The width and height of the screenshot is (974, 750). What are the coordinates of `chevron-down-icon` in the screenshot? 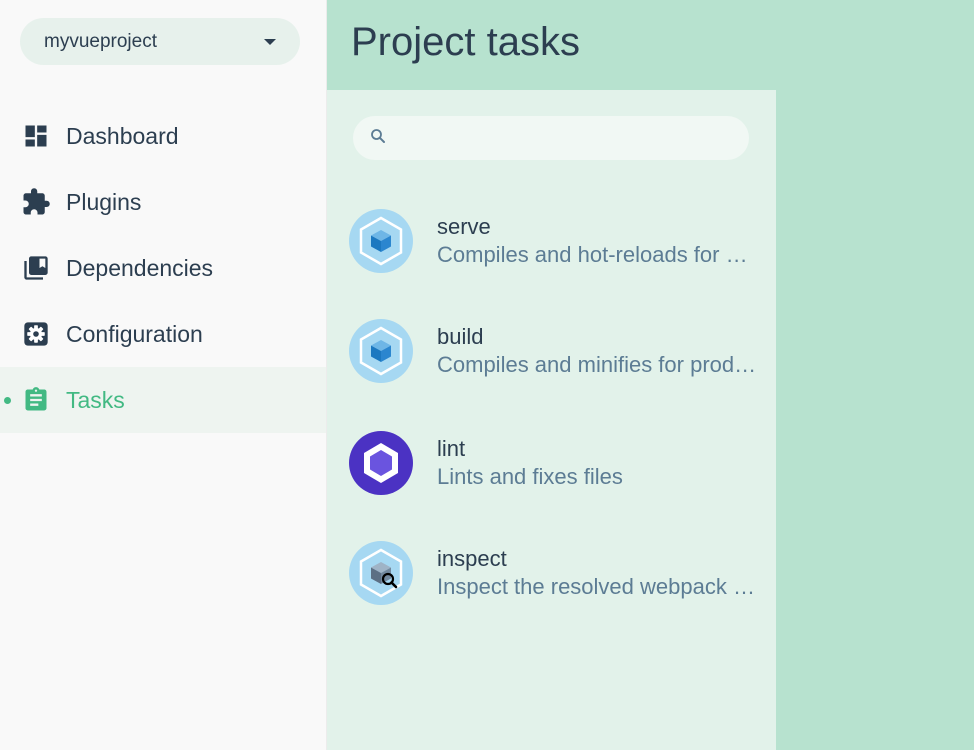 It's located at (270, 41).